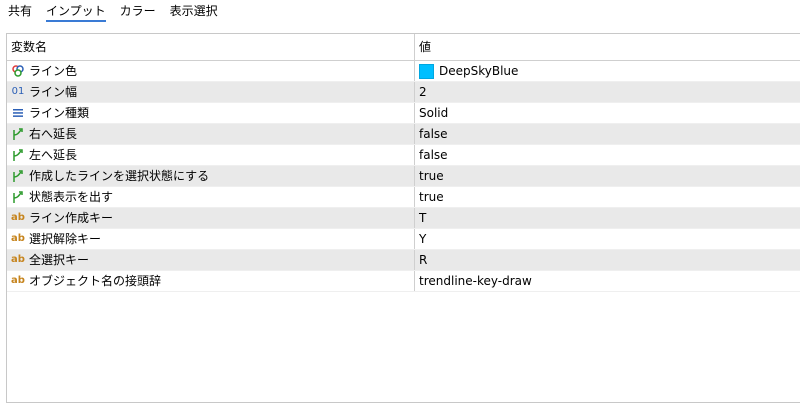 This screenshot has height=403, width=800. What do you see at coordinates (425, 47) in the screenshot?
I see `column-header-value: 値` at bounding box center [425, 47].